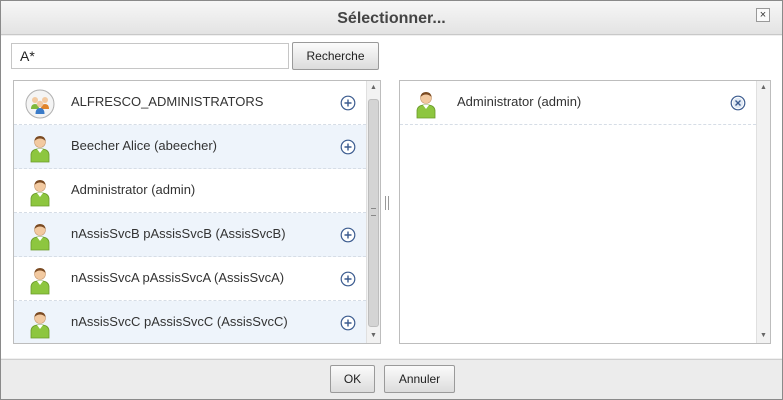 This screenshot has width=783, height=400. I want to click on result-label: nAssisSvcA pAssisSvcA (AssisSvcA), so click(178, 277).